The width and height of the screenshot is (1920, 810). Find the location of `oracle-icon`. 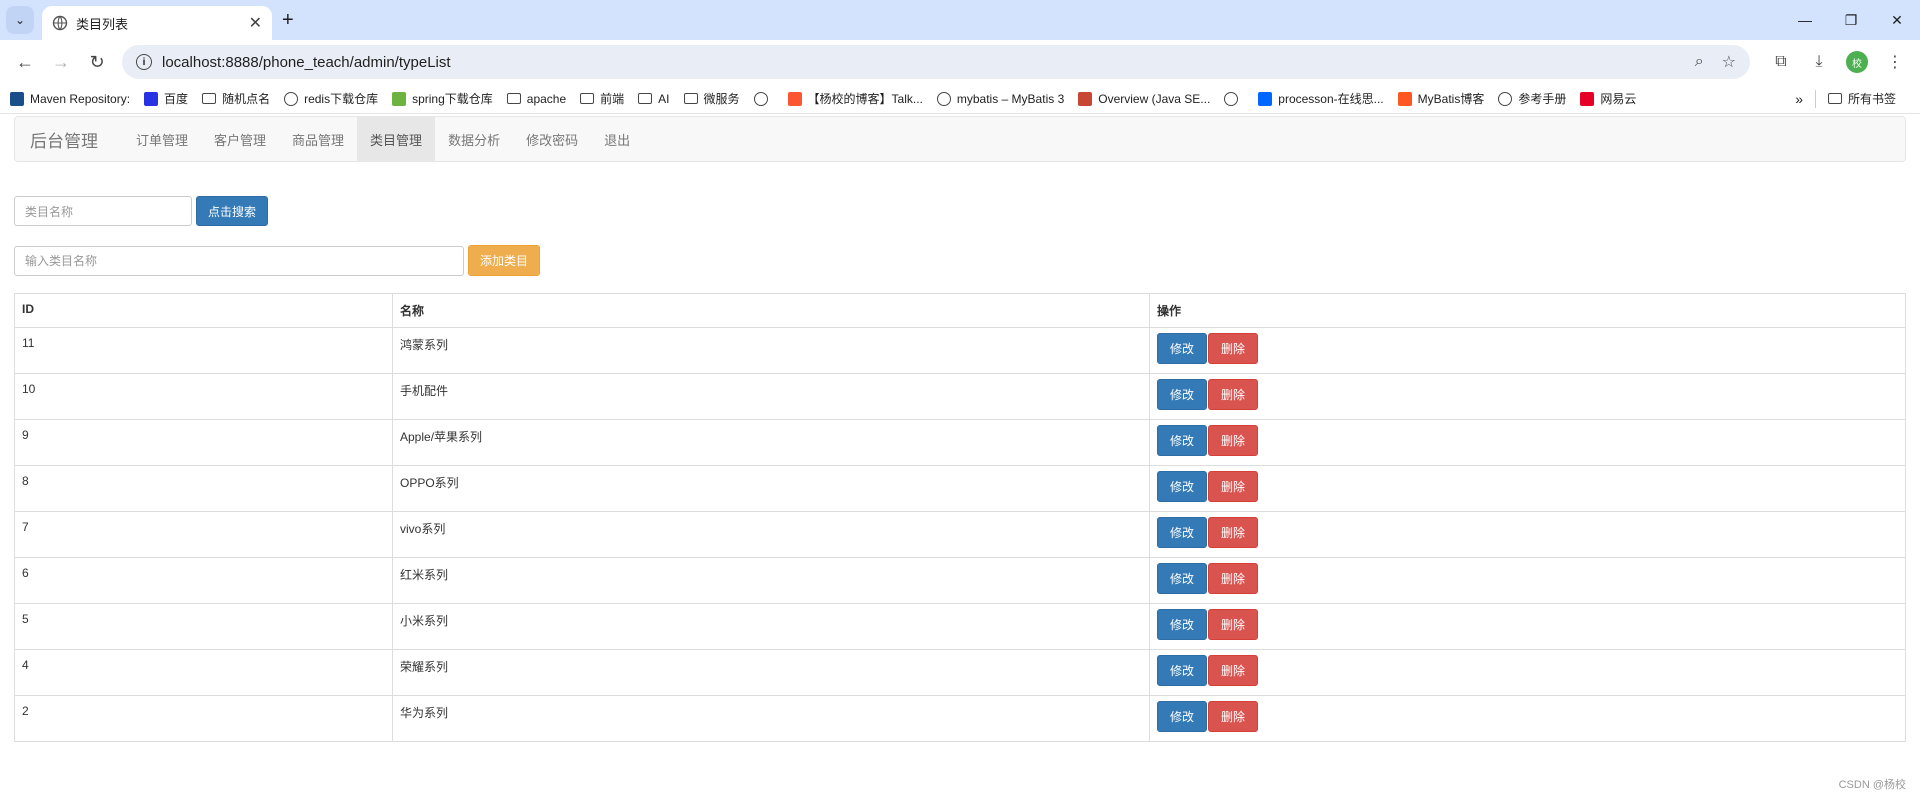

oracle-icon is located at coordinates (1085, 98).